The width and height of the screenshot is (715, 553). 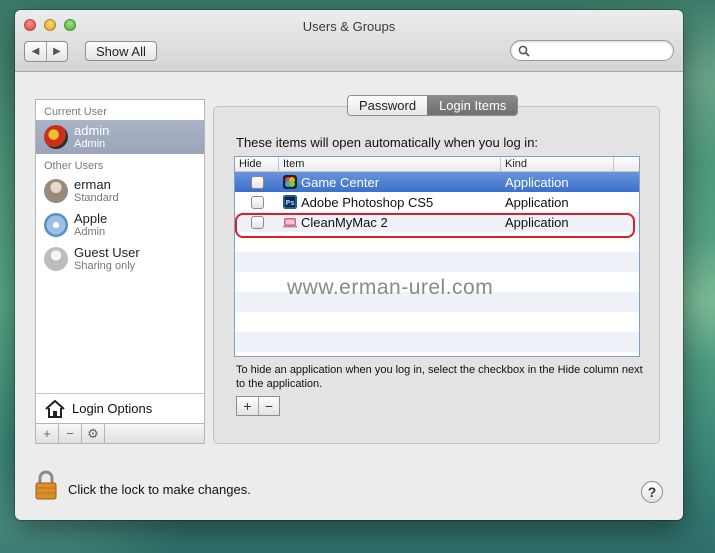 What do you see at coordinates (437, 202) in the screenshot?
I see `table-row: Ps Adobe Photoshop CS5 Application` at bounding box center [437, 202].